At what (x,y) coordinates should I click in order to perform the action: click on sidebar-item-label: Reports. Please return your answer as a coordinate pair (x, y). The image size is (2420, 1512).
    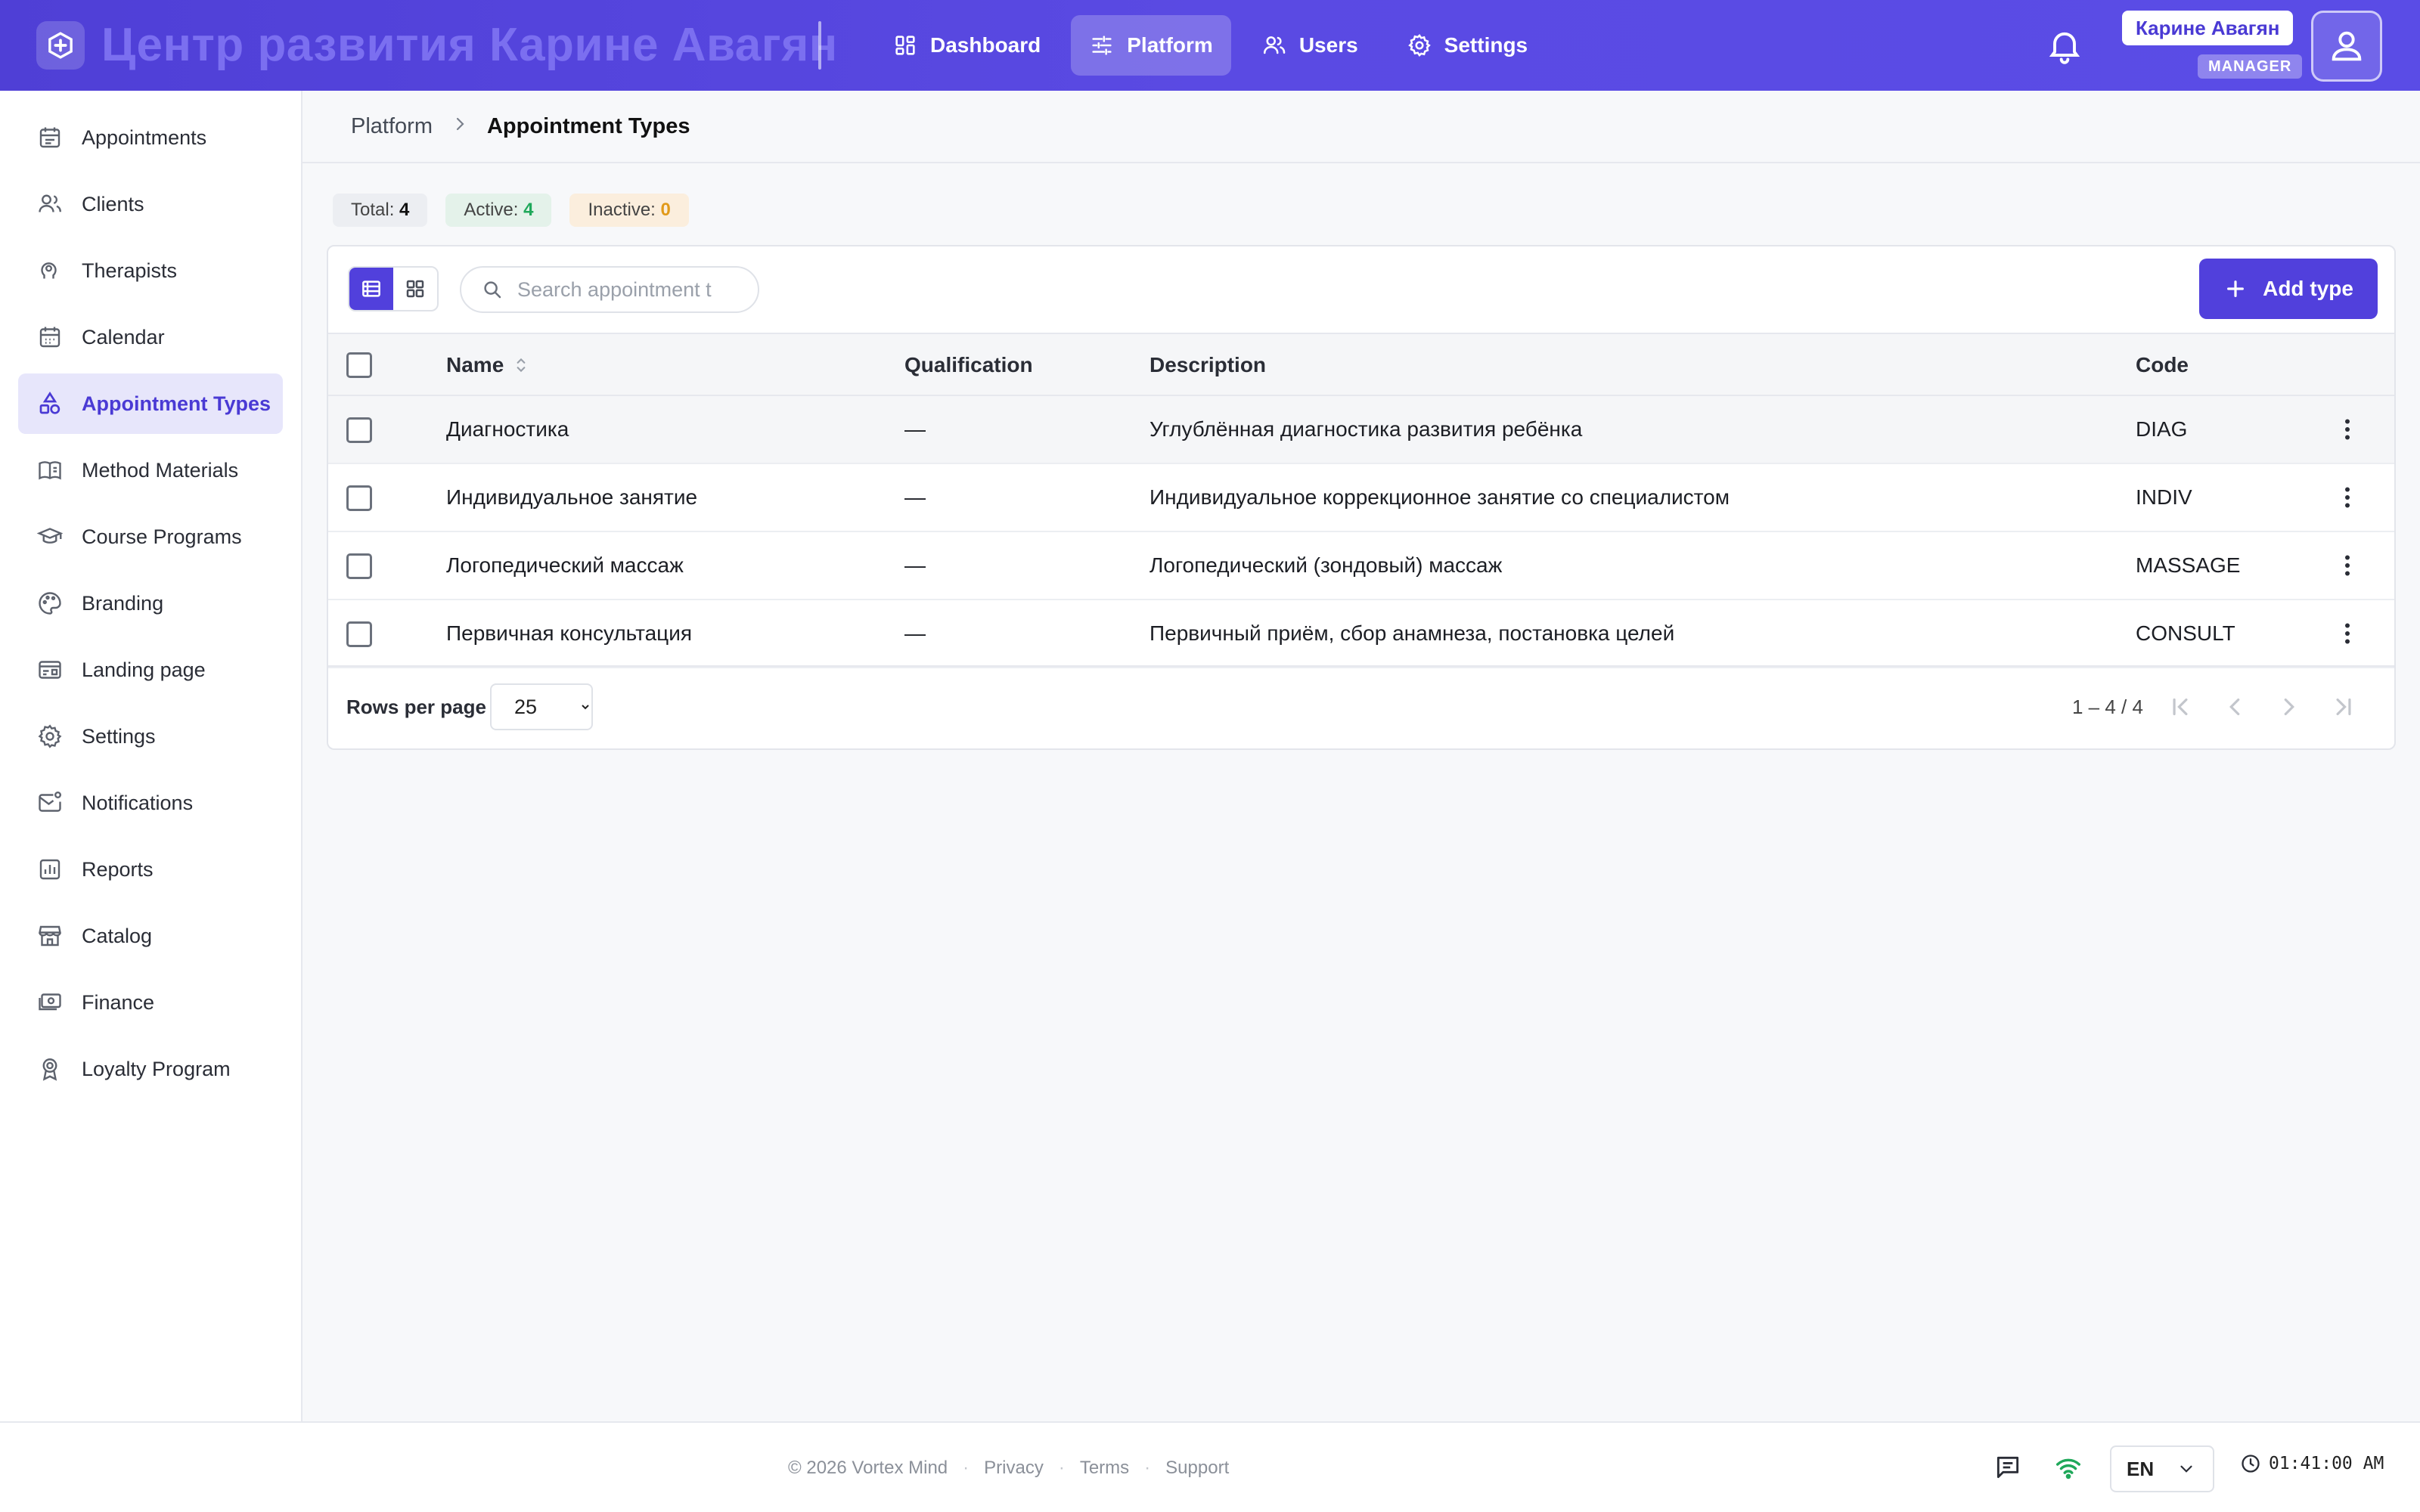
    Looking at the image, I should click on (118, 869).